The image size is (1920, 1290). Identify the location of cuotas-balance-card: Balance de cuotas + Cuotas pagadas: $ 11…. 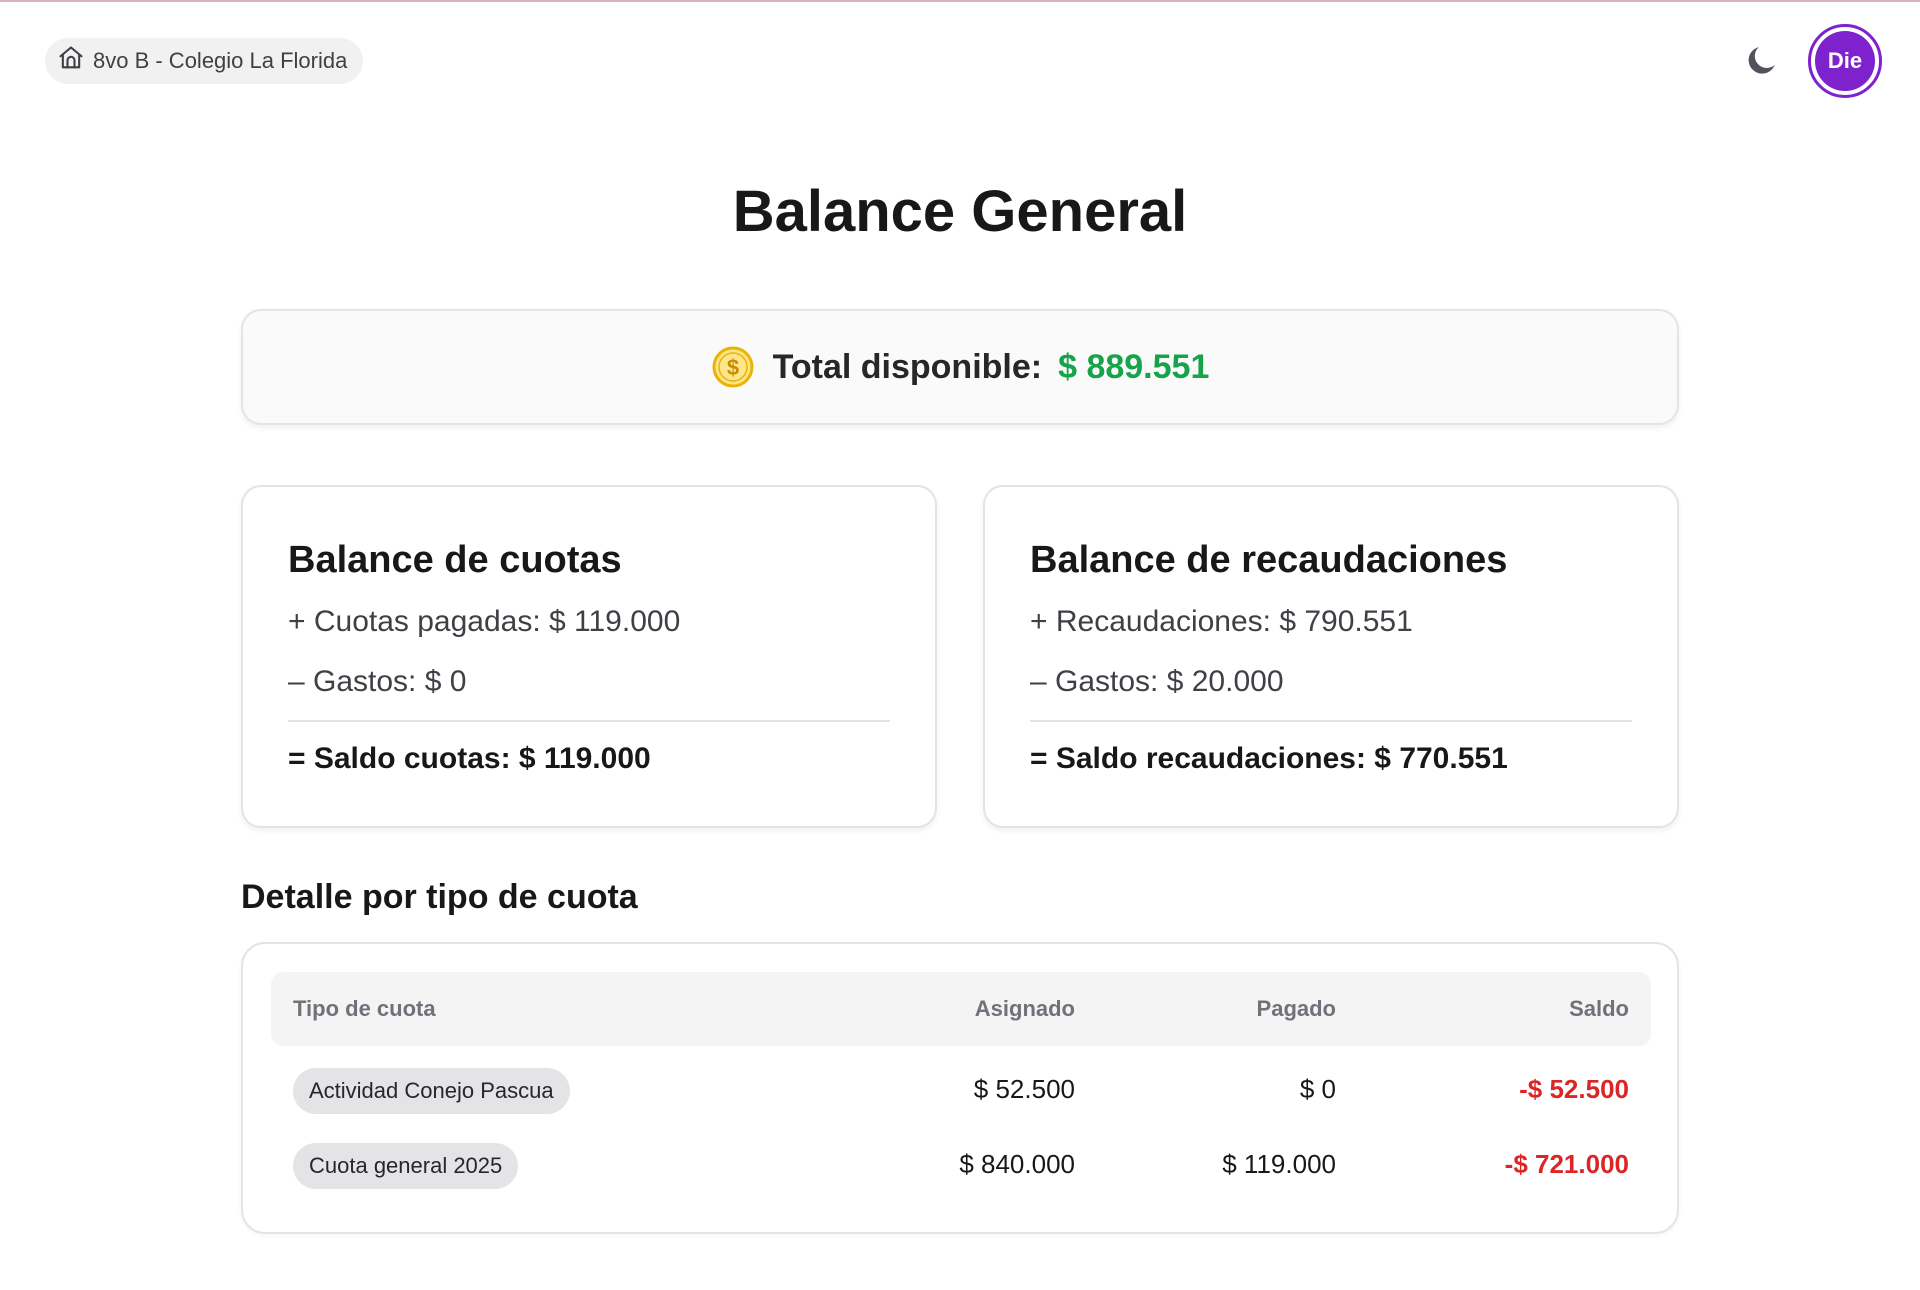
(589, 656).